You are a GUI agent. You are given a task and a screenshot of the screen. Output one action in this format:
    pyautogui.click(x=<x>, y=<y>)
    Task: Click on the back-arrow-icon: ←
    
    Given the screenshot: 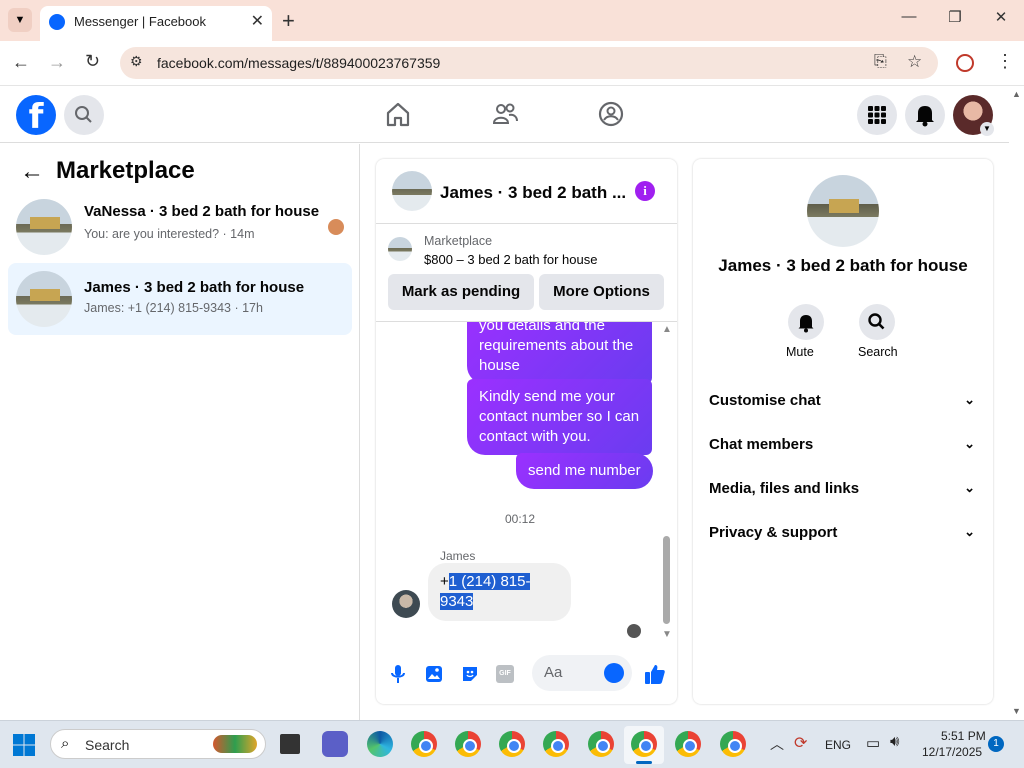 What is the action you would take?
    pyautogui.click(x=32, y=172)
    